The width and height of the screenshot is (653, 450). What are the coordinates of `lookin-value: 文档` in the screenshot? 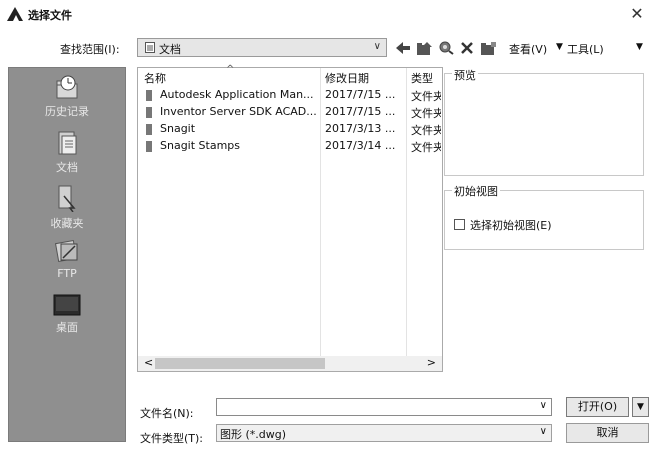 It's located at (170, 49).